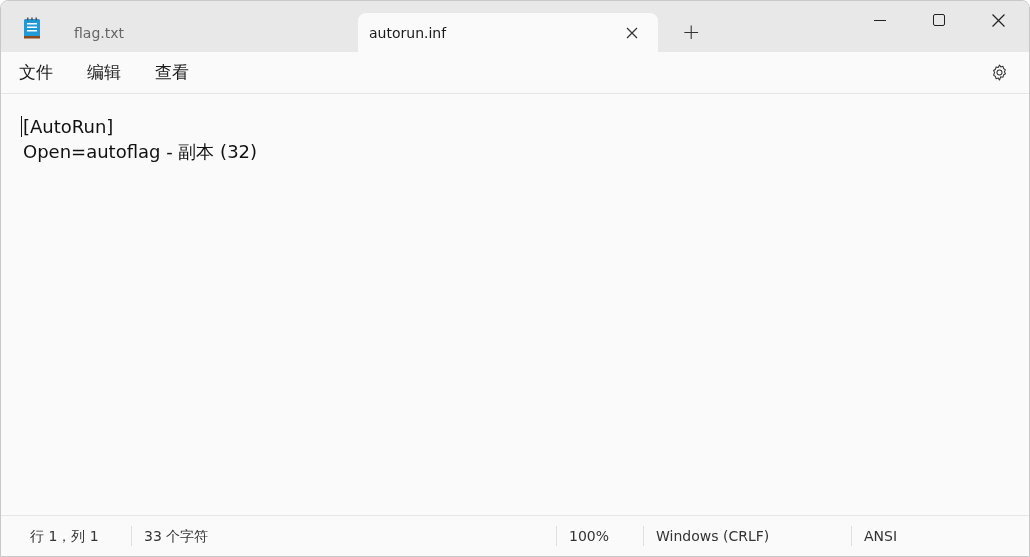 The height and width of the screenshot is (557, 1030). I want to click on maximize-icon, so click(939, 20).